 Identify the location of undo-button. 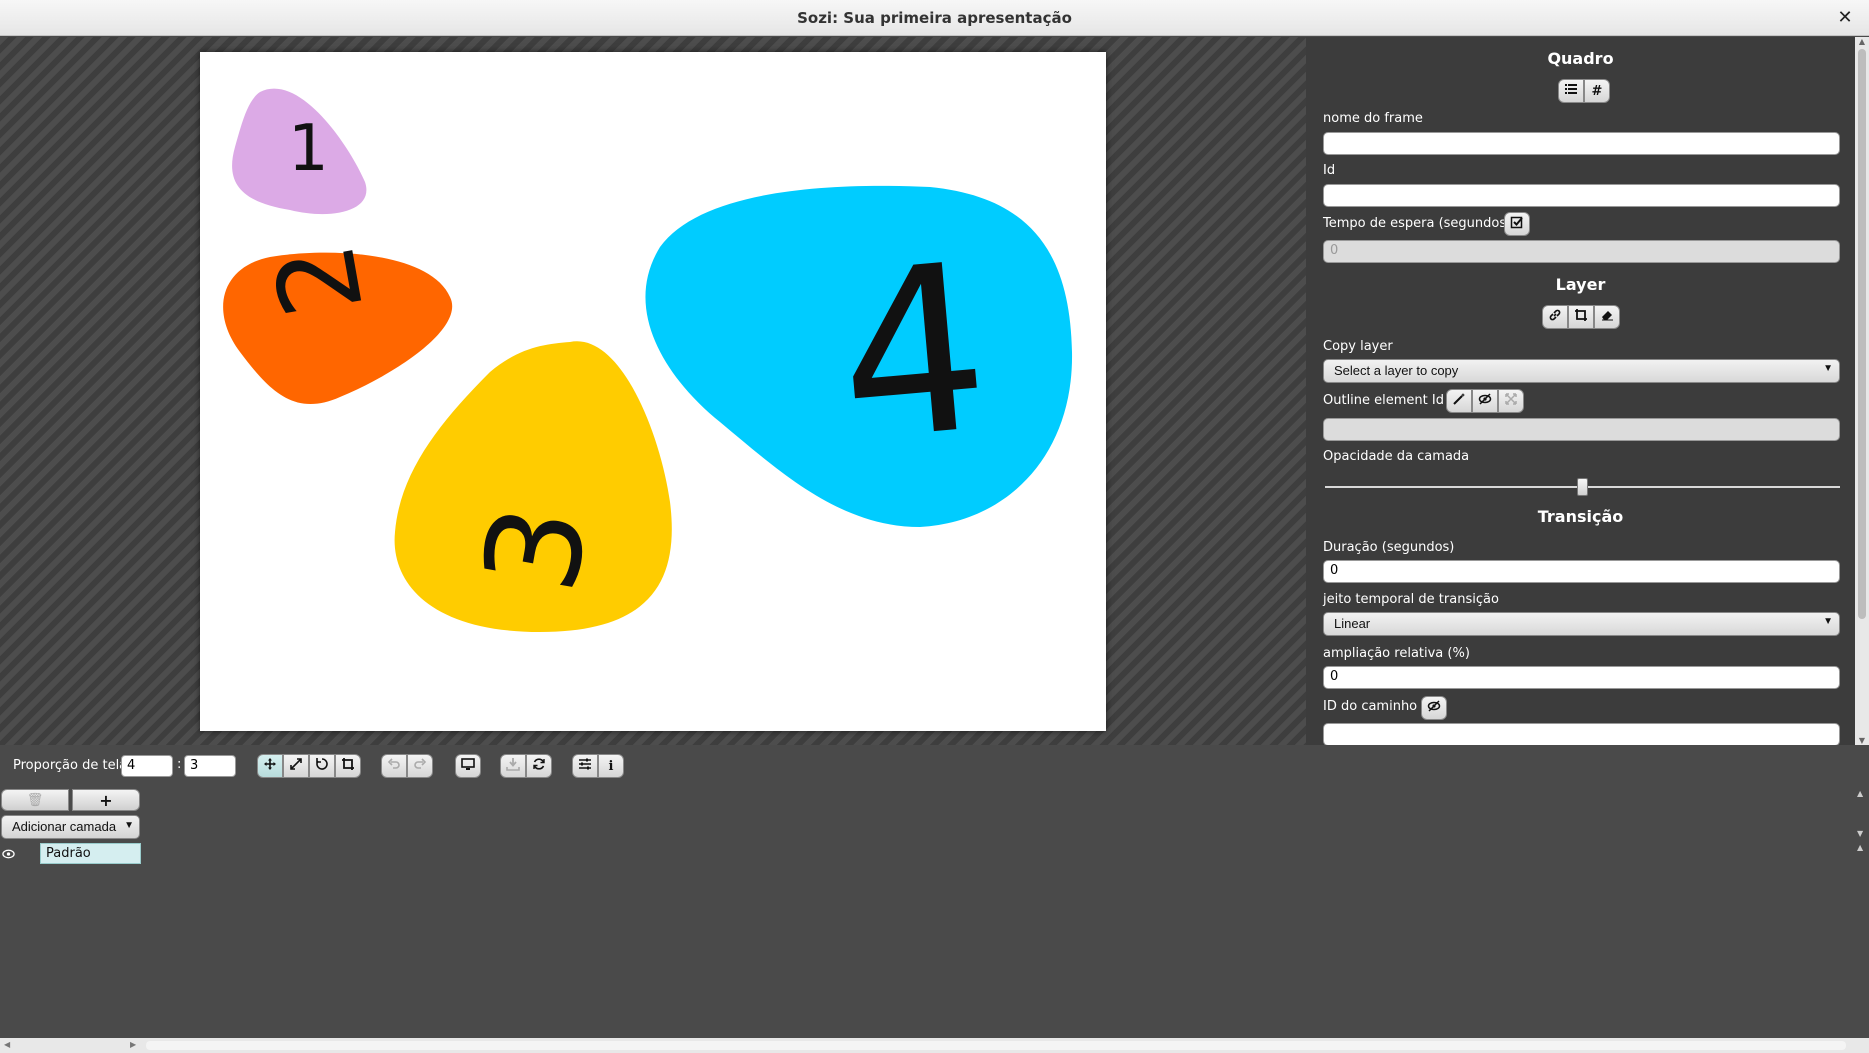
(394, 766).